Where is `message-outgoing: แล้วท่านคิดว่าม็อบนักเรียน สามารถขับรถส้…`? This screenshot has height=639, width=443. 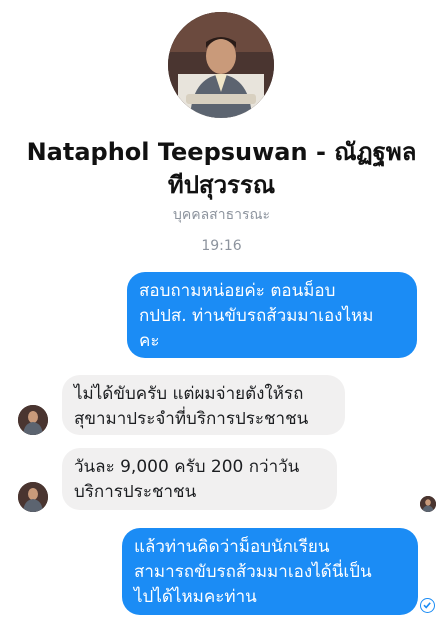 message-outgoing: แล้วท่านคิดว่าม็อบนักเรียน สามารถขับรถส้… is located at coordinates (270, 571).